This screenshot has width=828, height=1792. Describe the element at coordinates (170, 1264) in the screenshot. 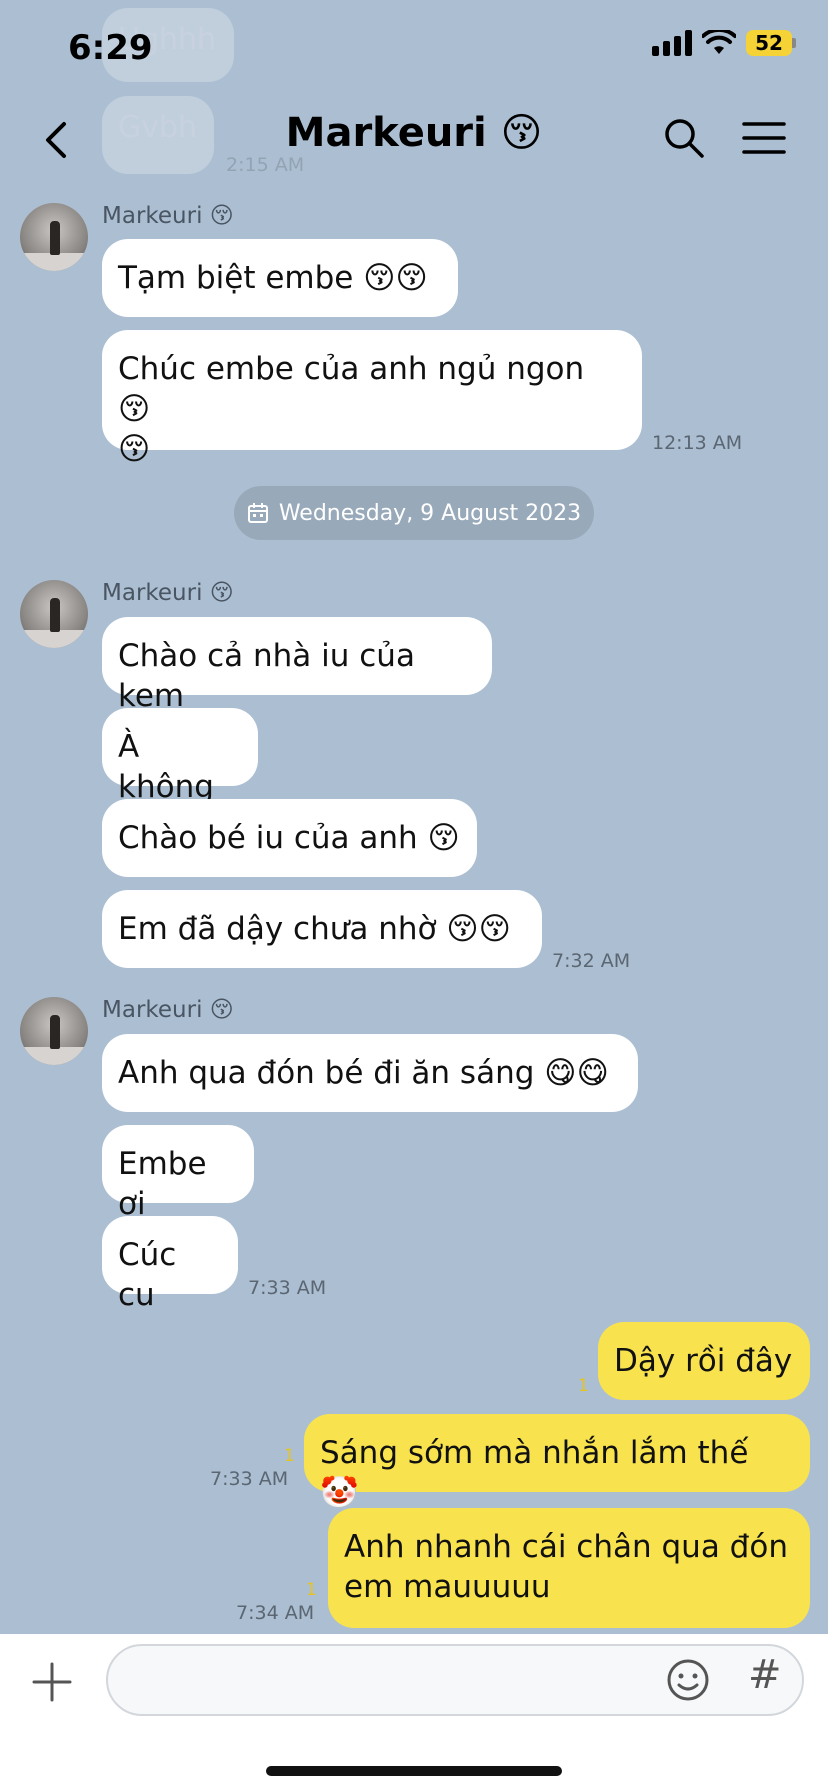

I see `message-bubble: Cúc cu` at that location.